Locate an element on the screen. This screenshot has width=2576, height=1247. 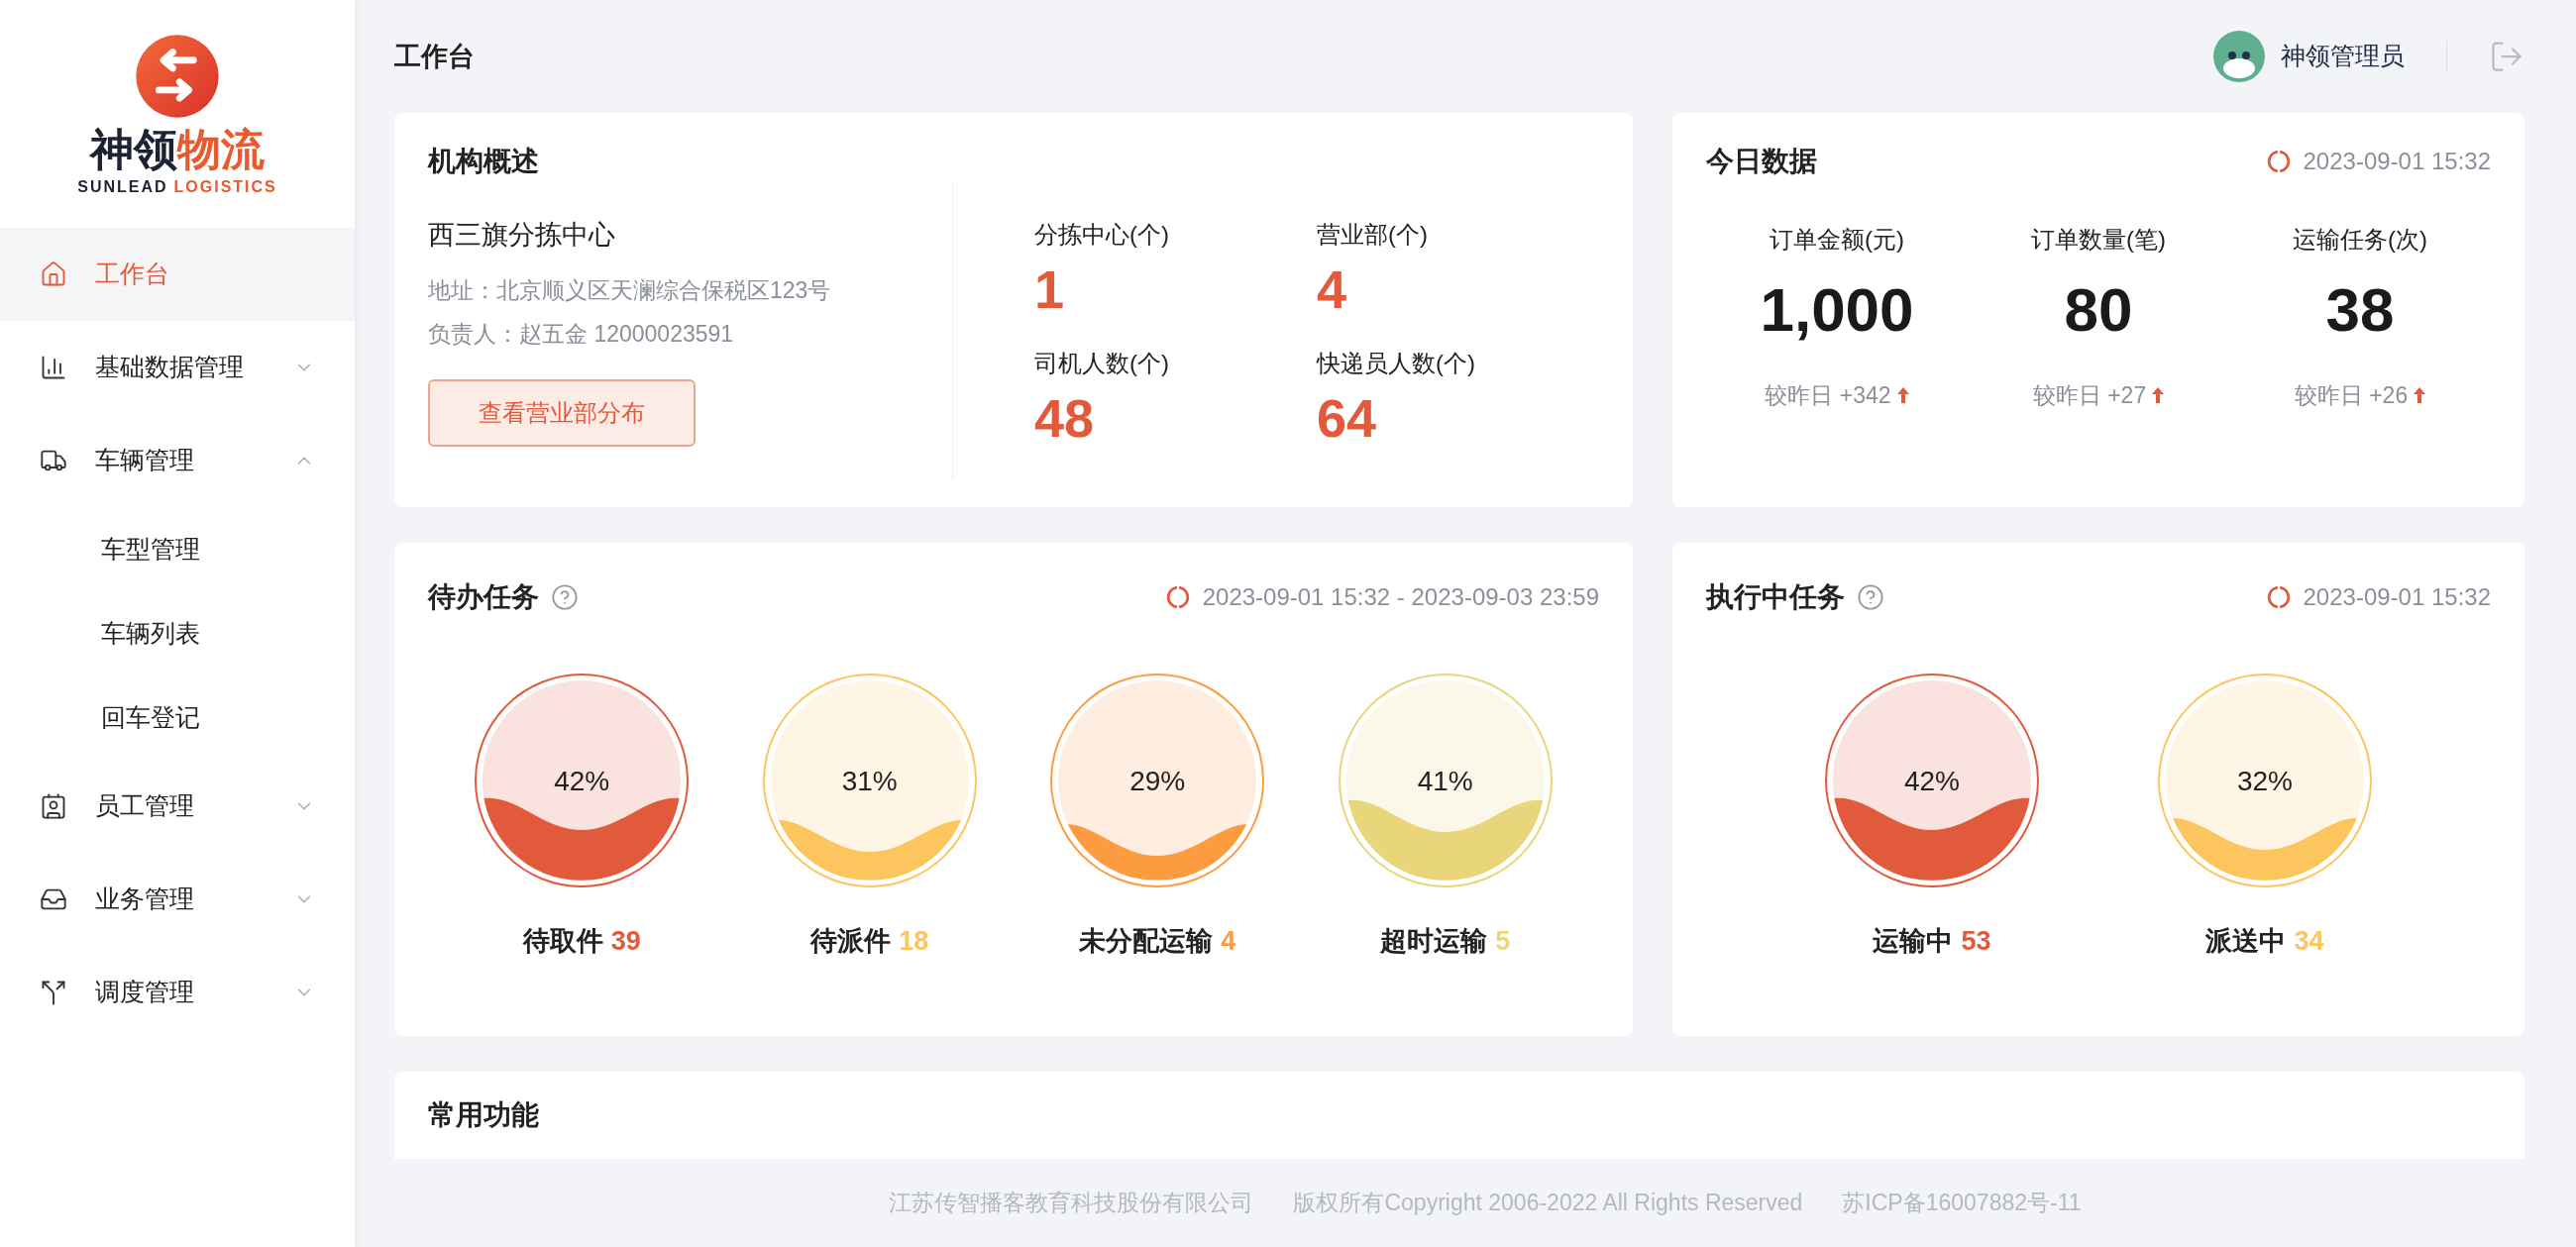
stat-value: 1 is located at coordinates (1050, 289).